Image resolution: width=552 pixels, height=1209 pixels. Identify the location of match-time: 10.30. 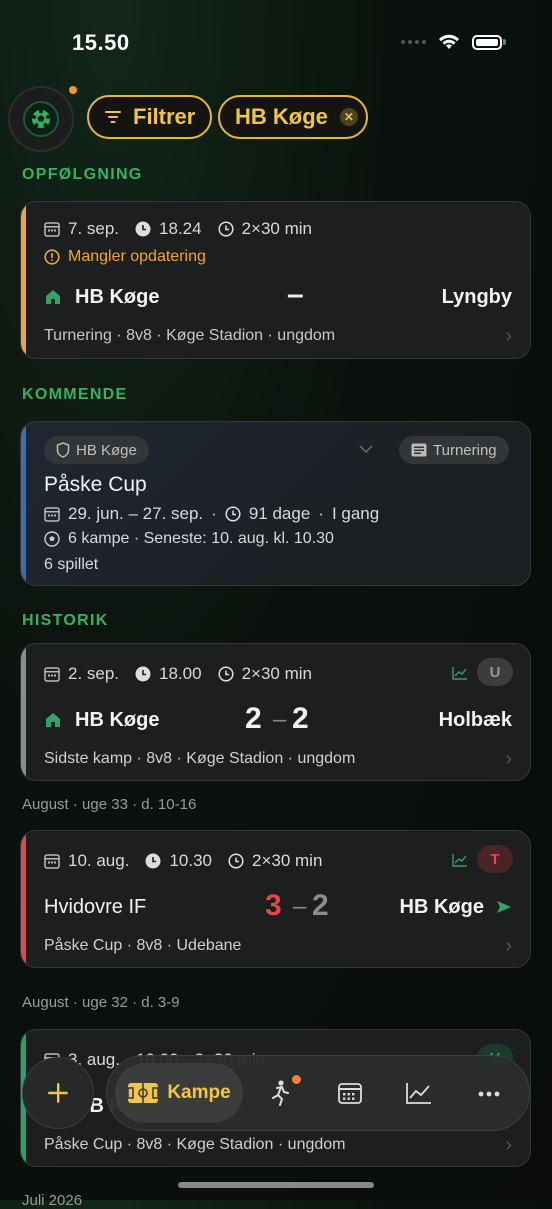
(190, 860).